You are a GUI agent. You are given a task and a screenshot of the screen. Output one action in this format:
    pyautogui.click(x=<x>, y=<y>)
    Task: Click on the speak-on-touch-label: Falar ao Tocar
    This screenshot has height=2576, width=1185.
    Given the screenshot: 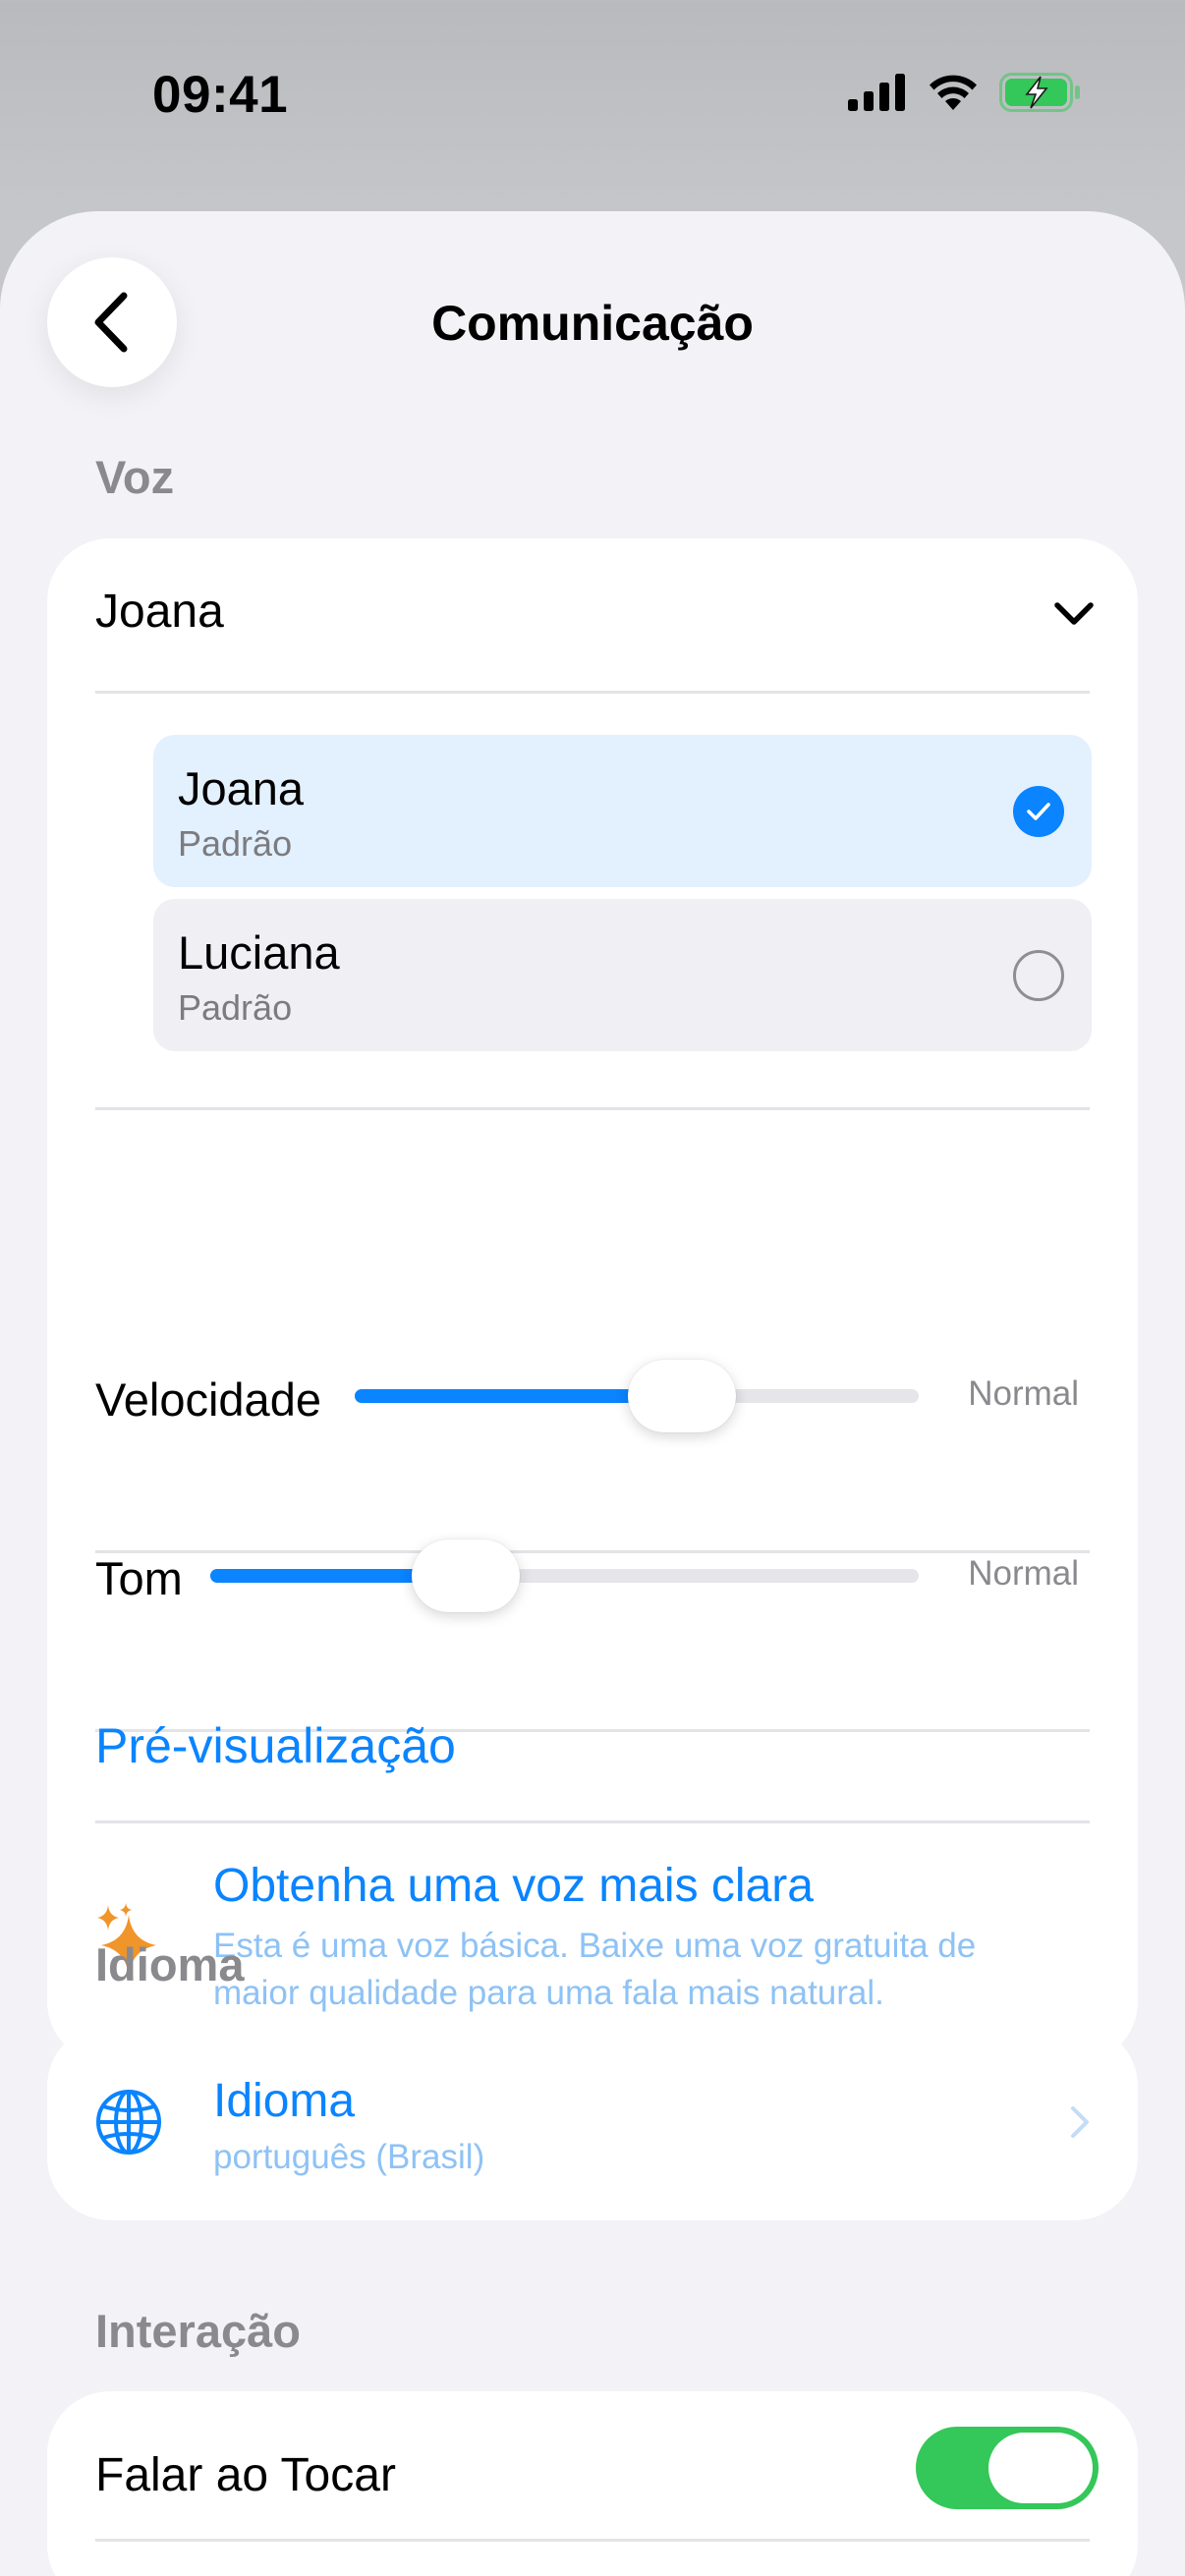 What is the action you would take?
    pyautogui.click(x=246, y=2475)
    